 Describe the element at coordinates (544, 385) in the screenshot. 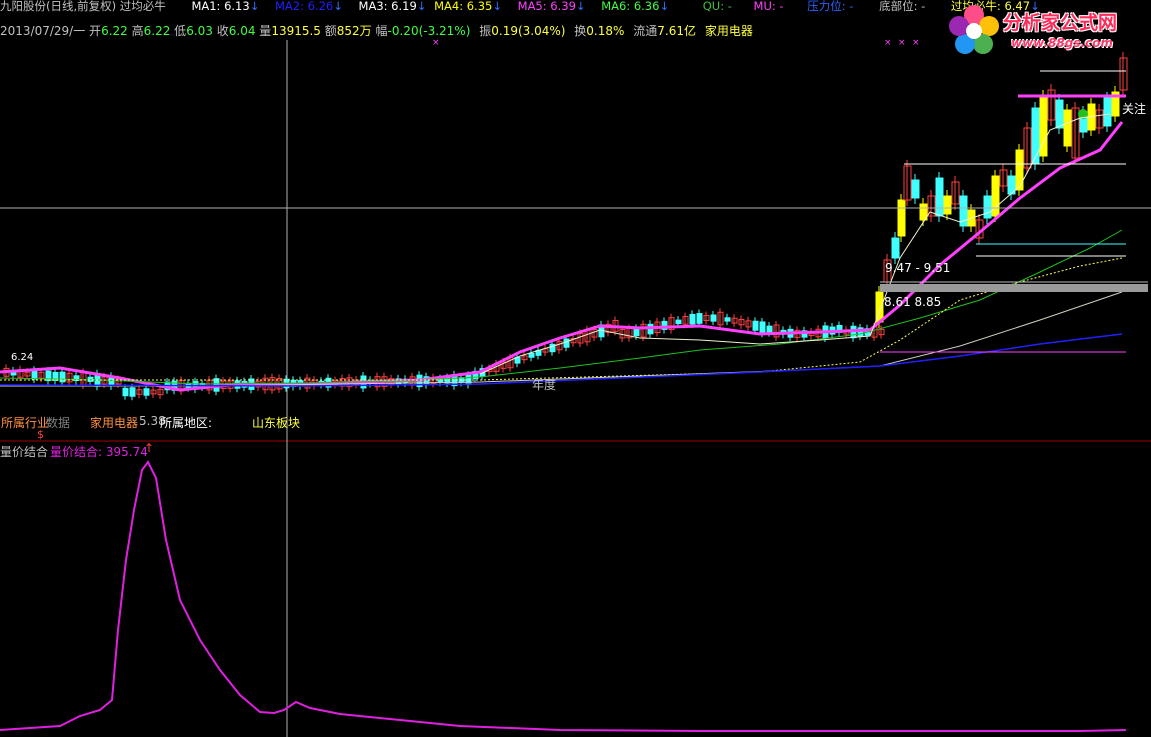

I see `middle-label: 年度` at that location.